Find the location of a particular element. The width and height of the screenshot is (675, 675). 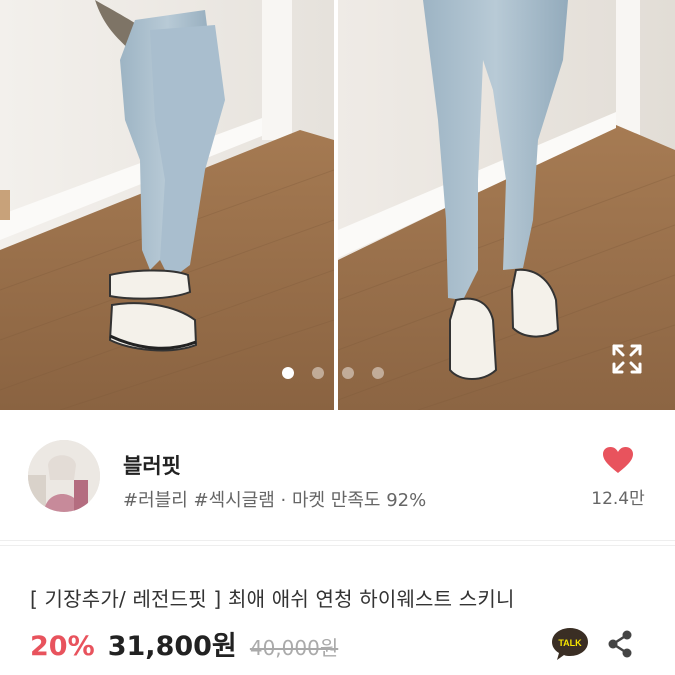

section-divider is located at coordinates (337, 545).